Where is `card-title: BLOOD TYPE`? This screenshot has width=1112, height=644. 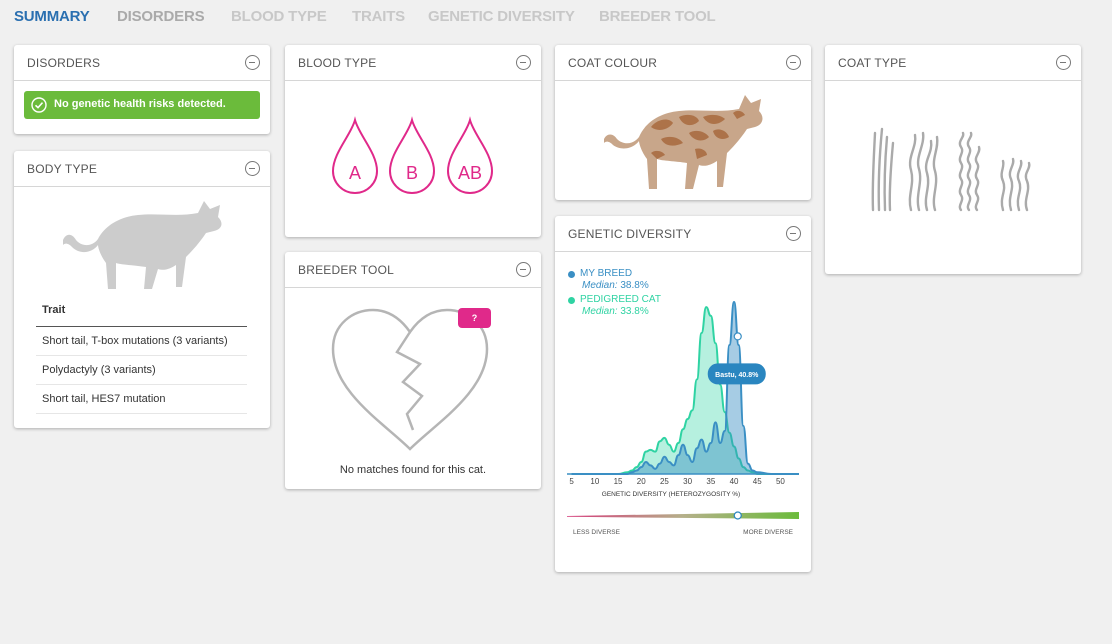
card-title: BLOOD TYPE is located at coordinates (337, 63).